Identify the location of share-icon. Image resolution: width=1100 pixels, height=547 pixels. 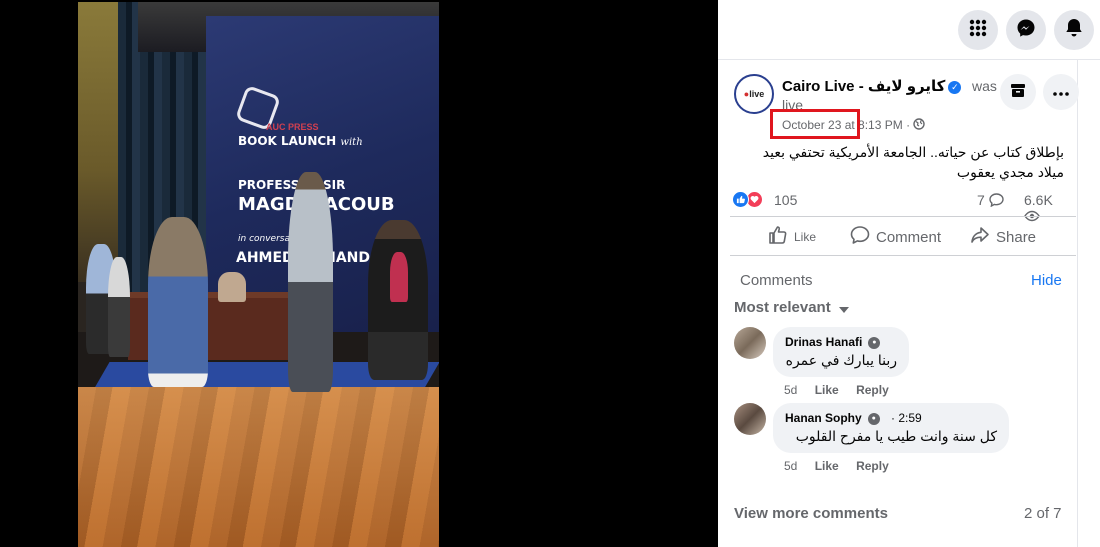
(980, 237).